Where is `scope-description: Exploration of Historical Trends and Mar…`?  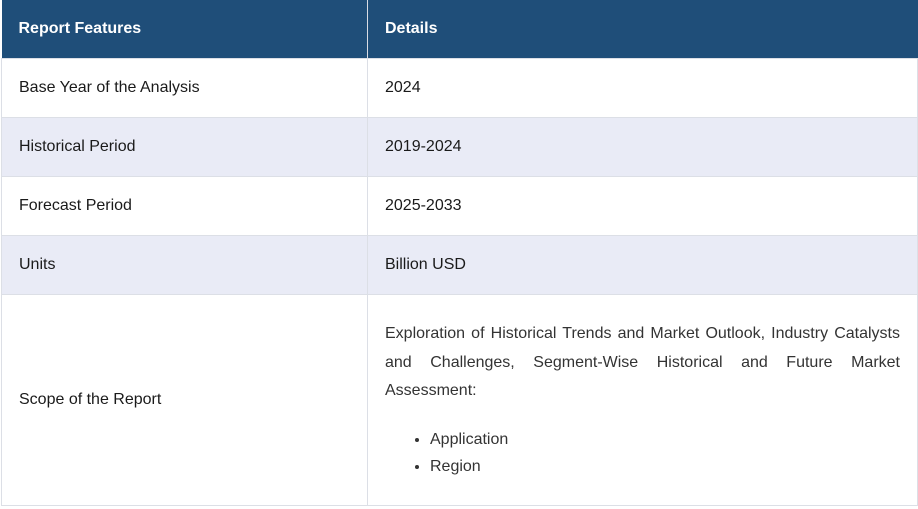 scope-description: Exploration of Historical Trends and Mar… is located at coordinates (642, 362).